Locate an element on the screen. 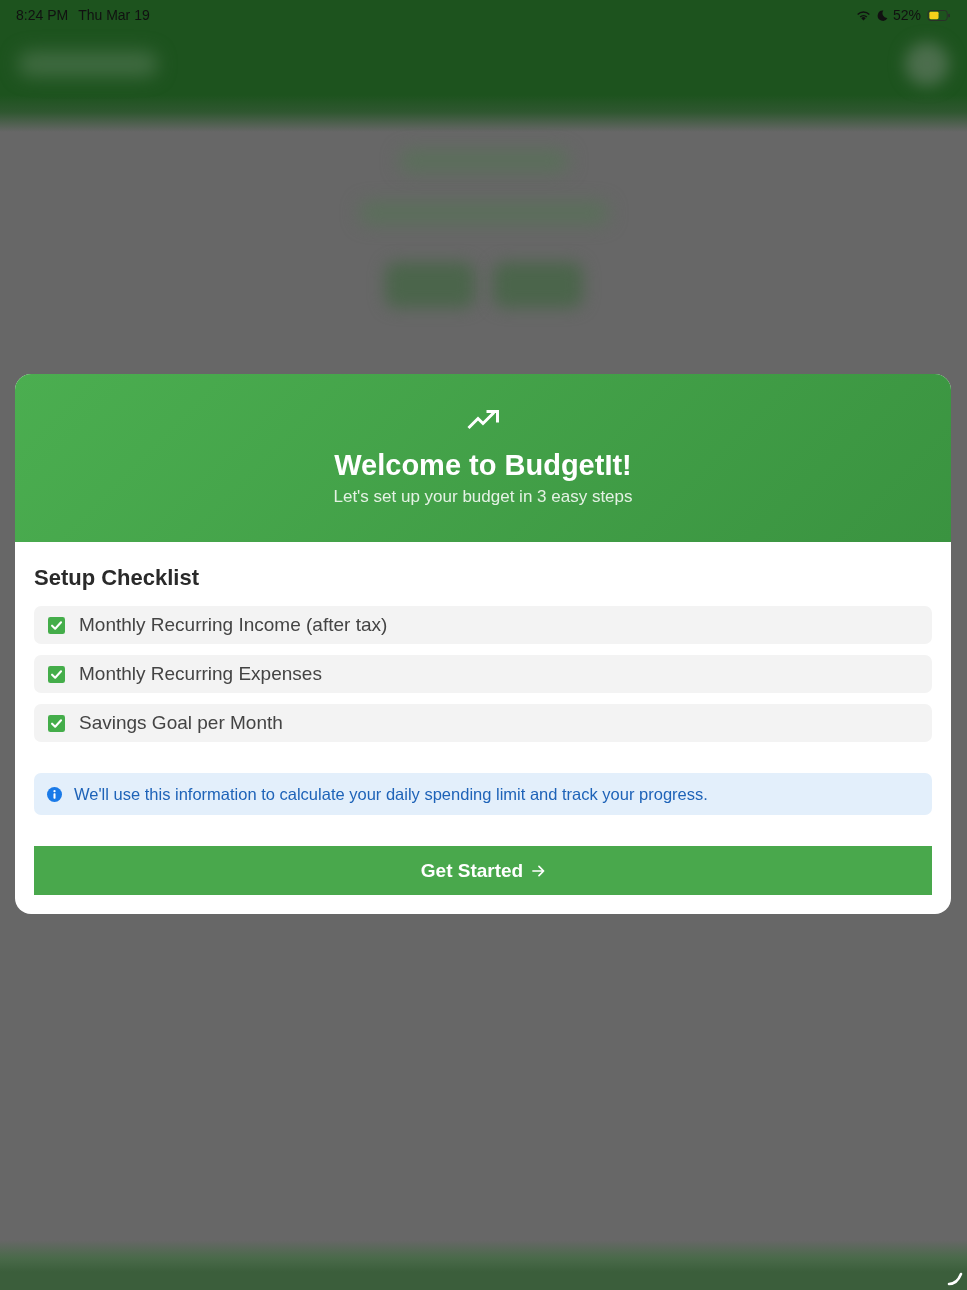  moon-icon is located at coordinates (882, 15).